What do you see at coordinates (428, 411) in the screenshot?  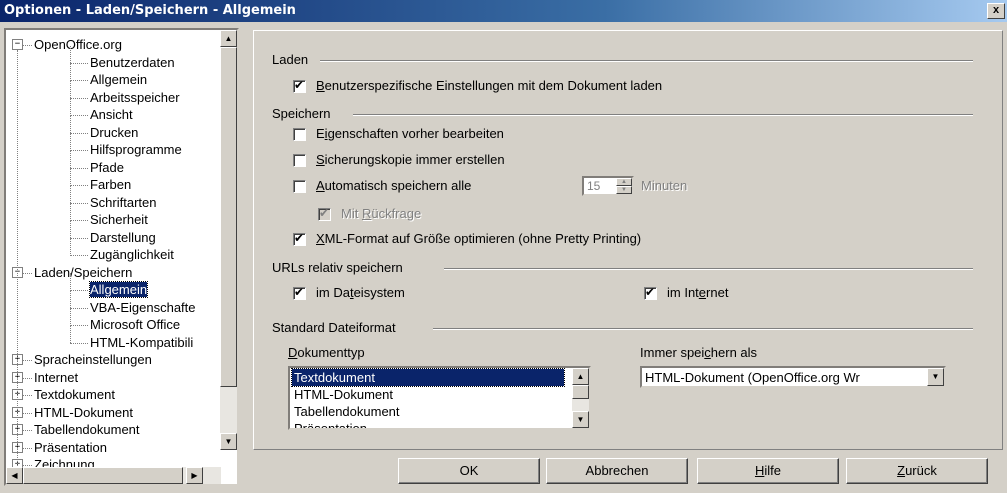 I see `doctype-item: Tabellendokument` at bounding box center [428, 411].